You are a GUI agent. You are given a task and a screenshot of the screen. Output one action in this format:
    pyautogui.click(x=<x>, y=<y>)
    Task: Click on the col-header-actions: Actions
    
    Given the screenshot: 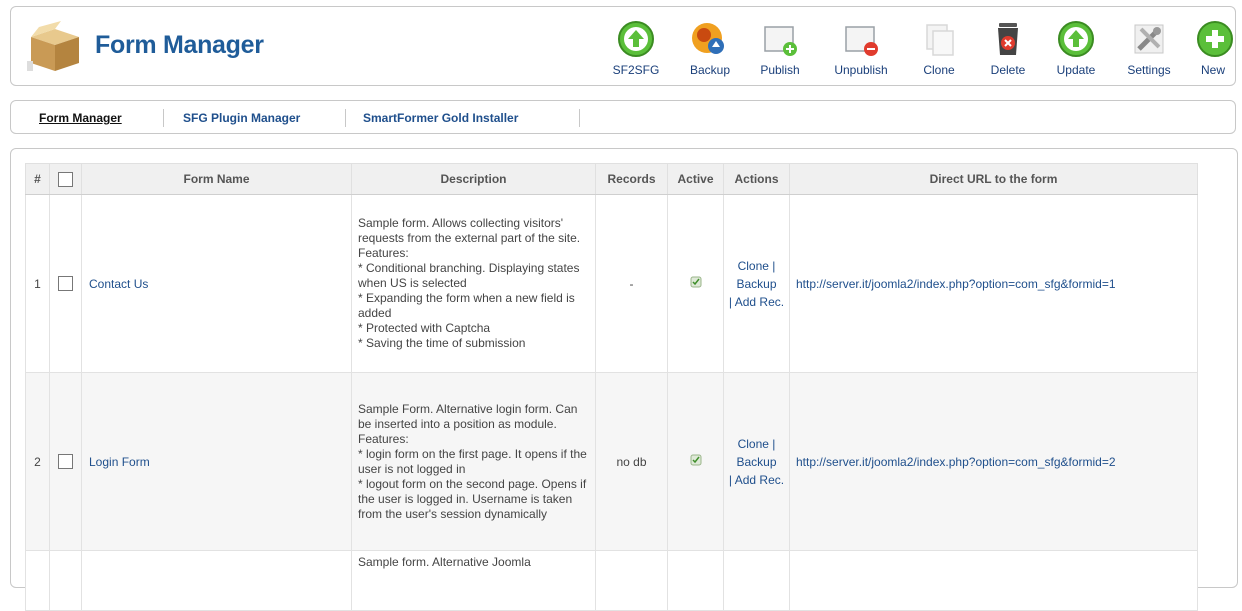 What is the action you would take?
    pyautogui.click(x=756, y=179)
    